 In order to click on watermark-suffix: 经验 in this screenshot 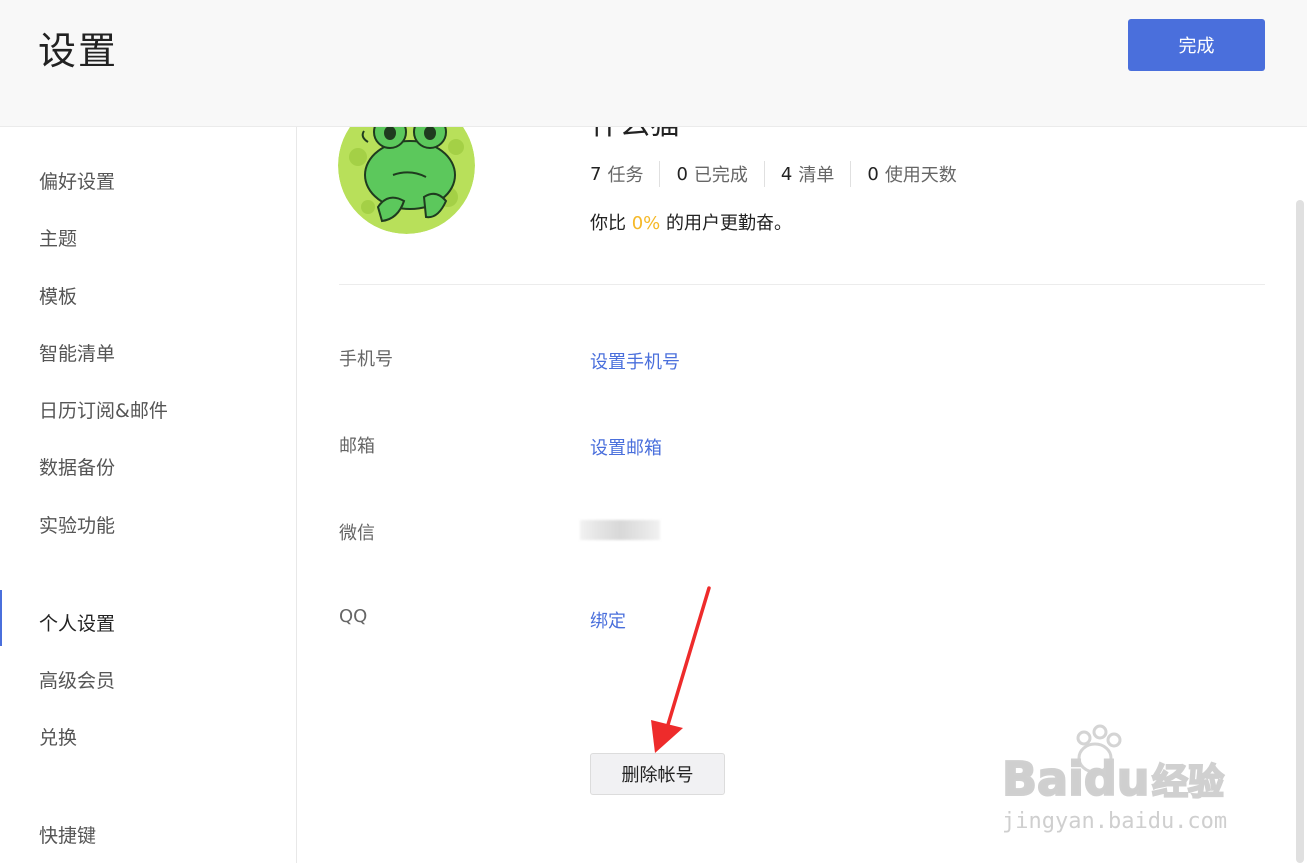, I will do `click(1188, 782)`.